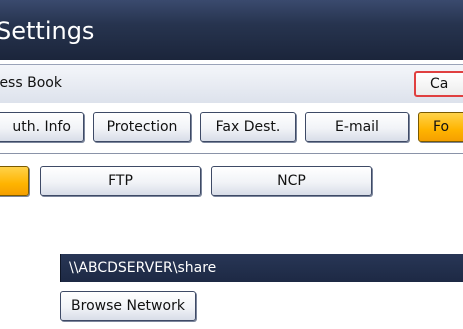 The height and width of the screenshot is (329, 463). Describe the element at coordinates (291, 181) in the screenshot. I see `protocol-tab-ncp: NCP` at that location.